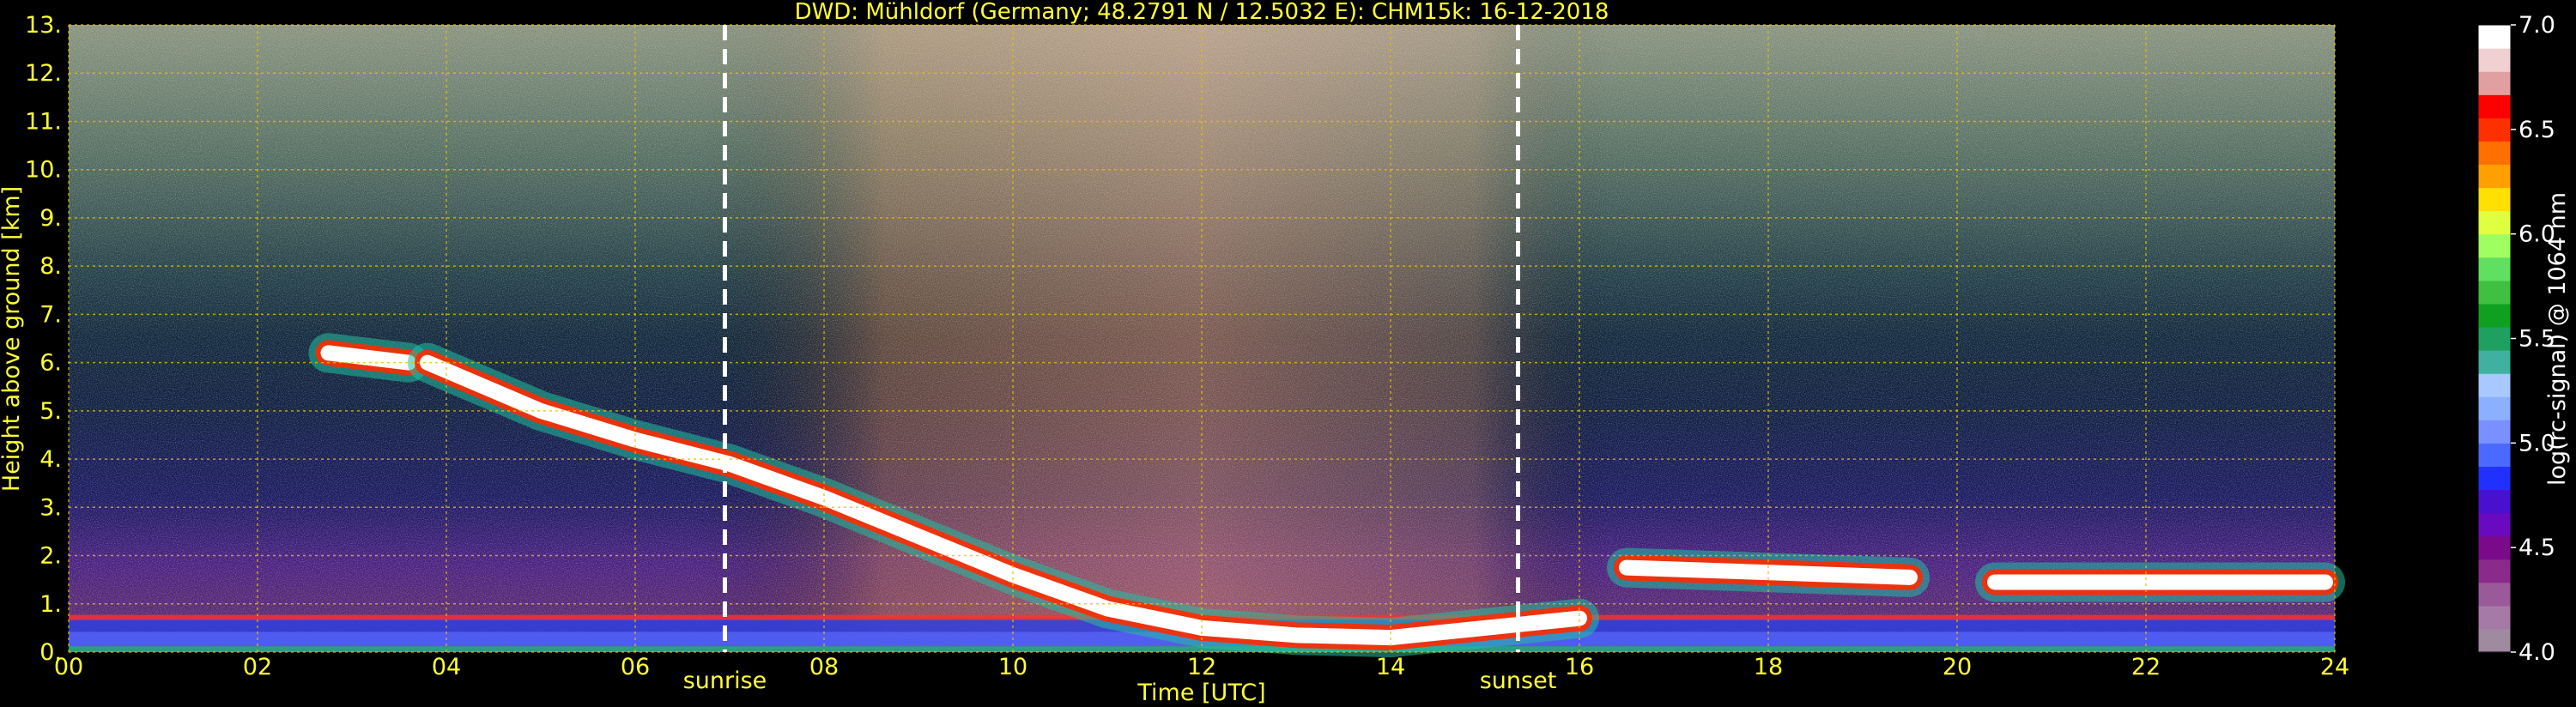 The height and width of the screenshot is (707, 2576). I want to click on x-tick-label: 18, so click(1768, 667).